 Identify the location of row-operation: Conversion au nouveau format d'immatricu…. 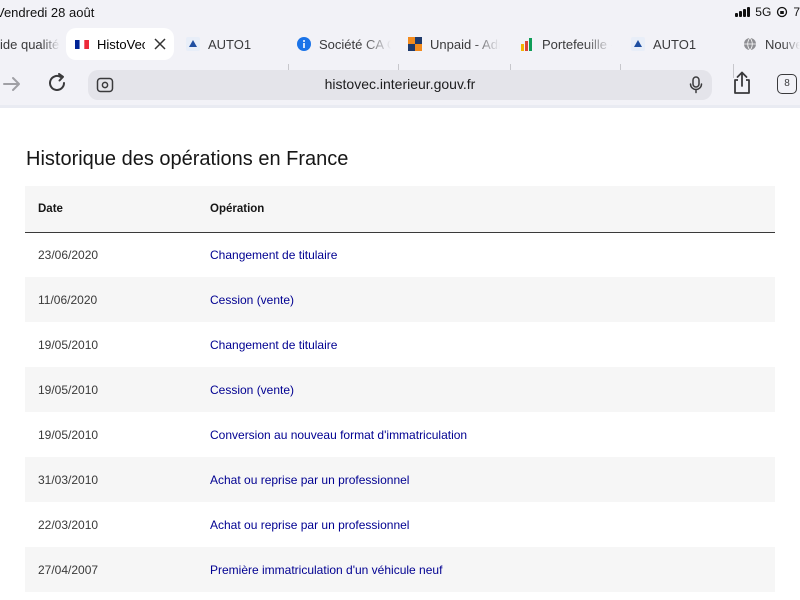
(339, 434).